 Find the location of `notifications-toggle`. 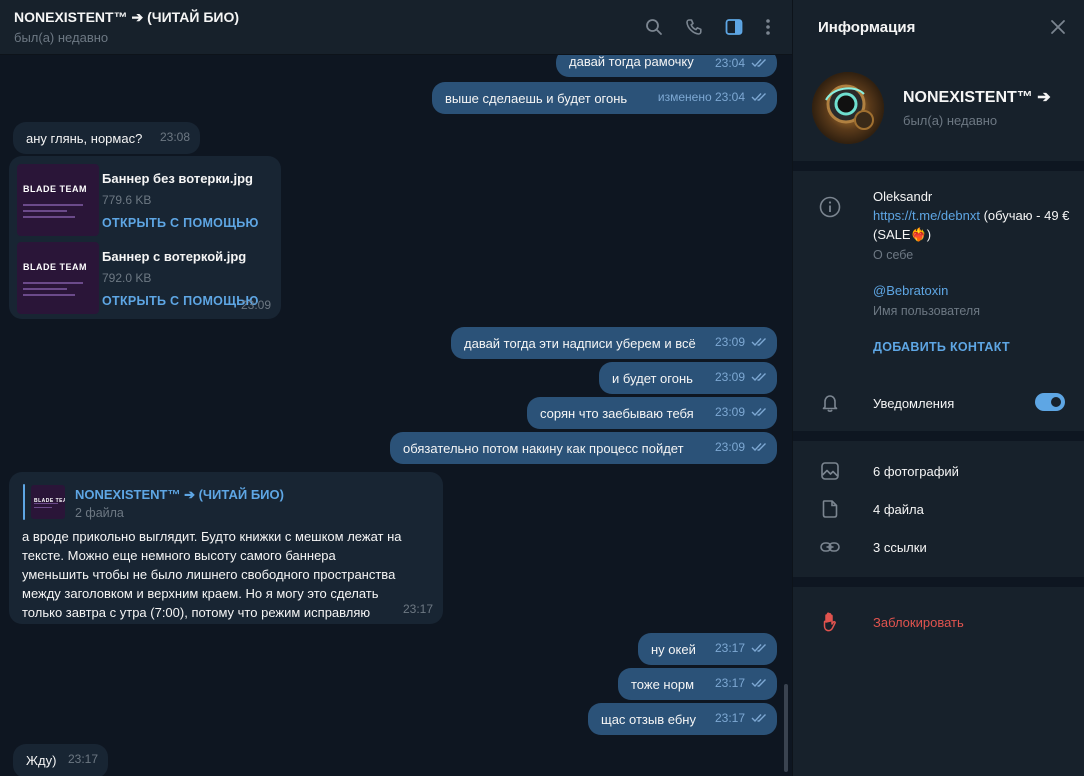

notifications-toggle is located at coordinates (1050, 402).